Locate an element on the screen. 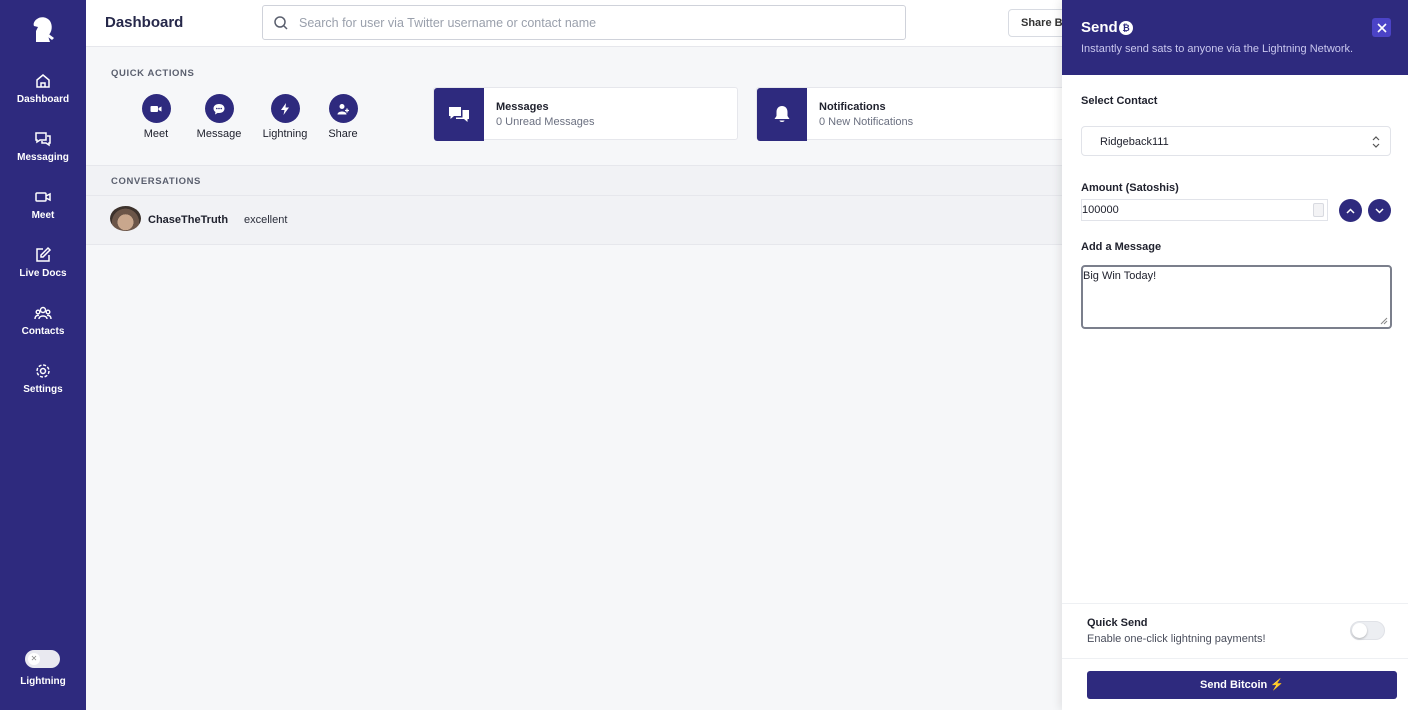  sidebar-item-settings: Settings is located at coordinates (43, 378).